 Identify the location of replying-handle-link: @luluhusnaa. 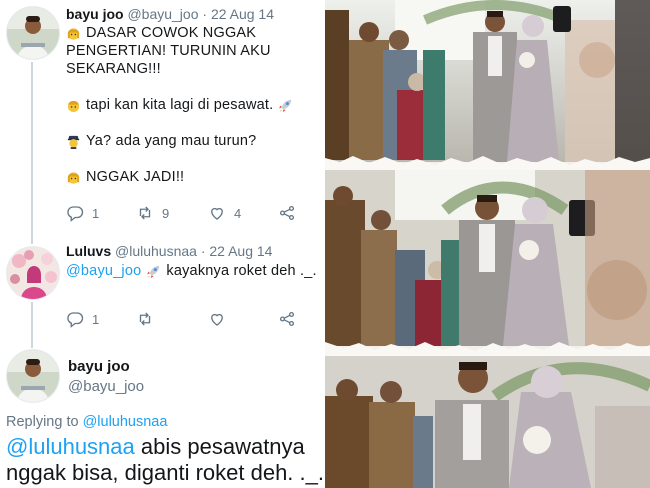
(125, 422).